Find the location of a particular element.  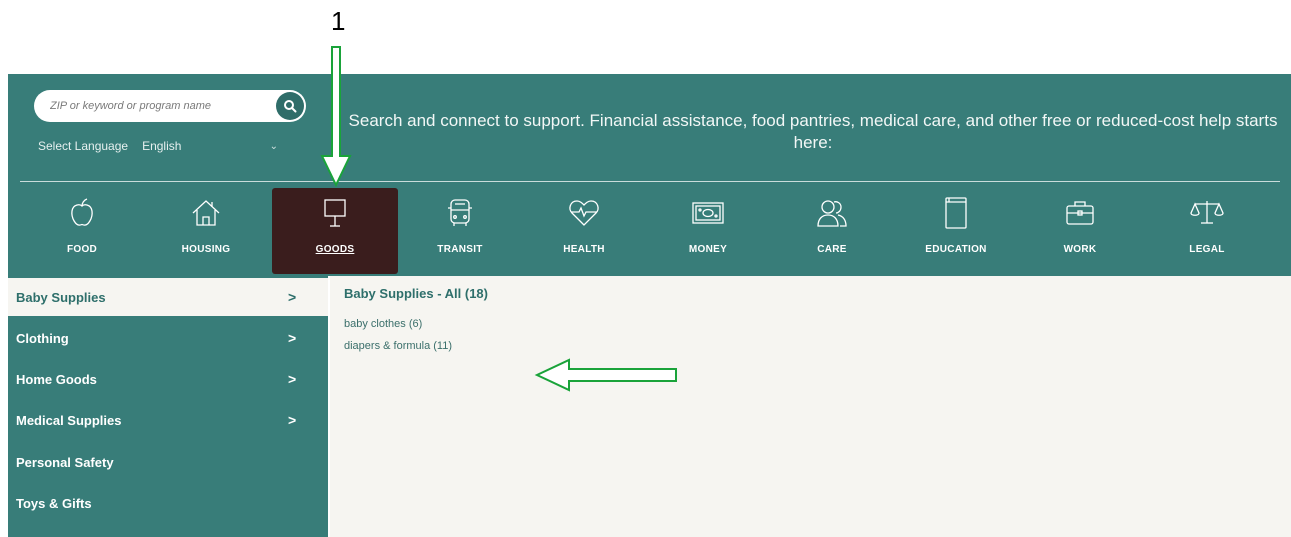

language-label: Select Language is located at coordinates (83, 146).